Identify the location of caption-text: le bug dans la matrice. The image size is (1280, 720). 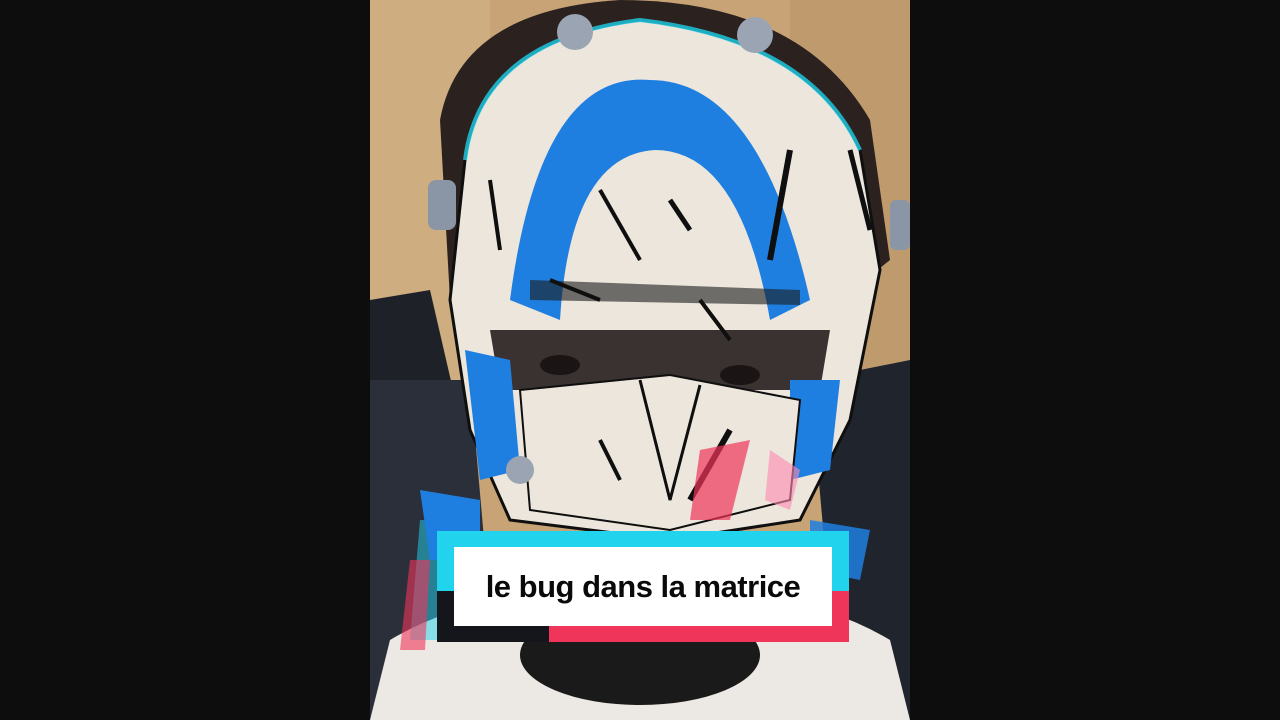
(643, 586).